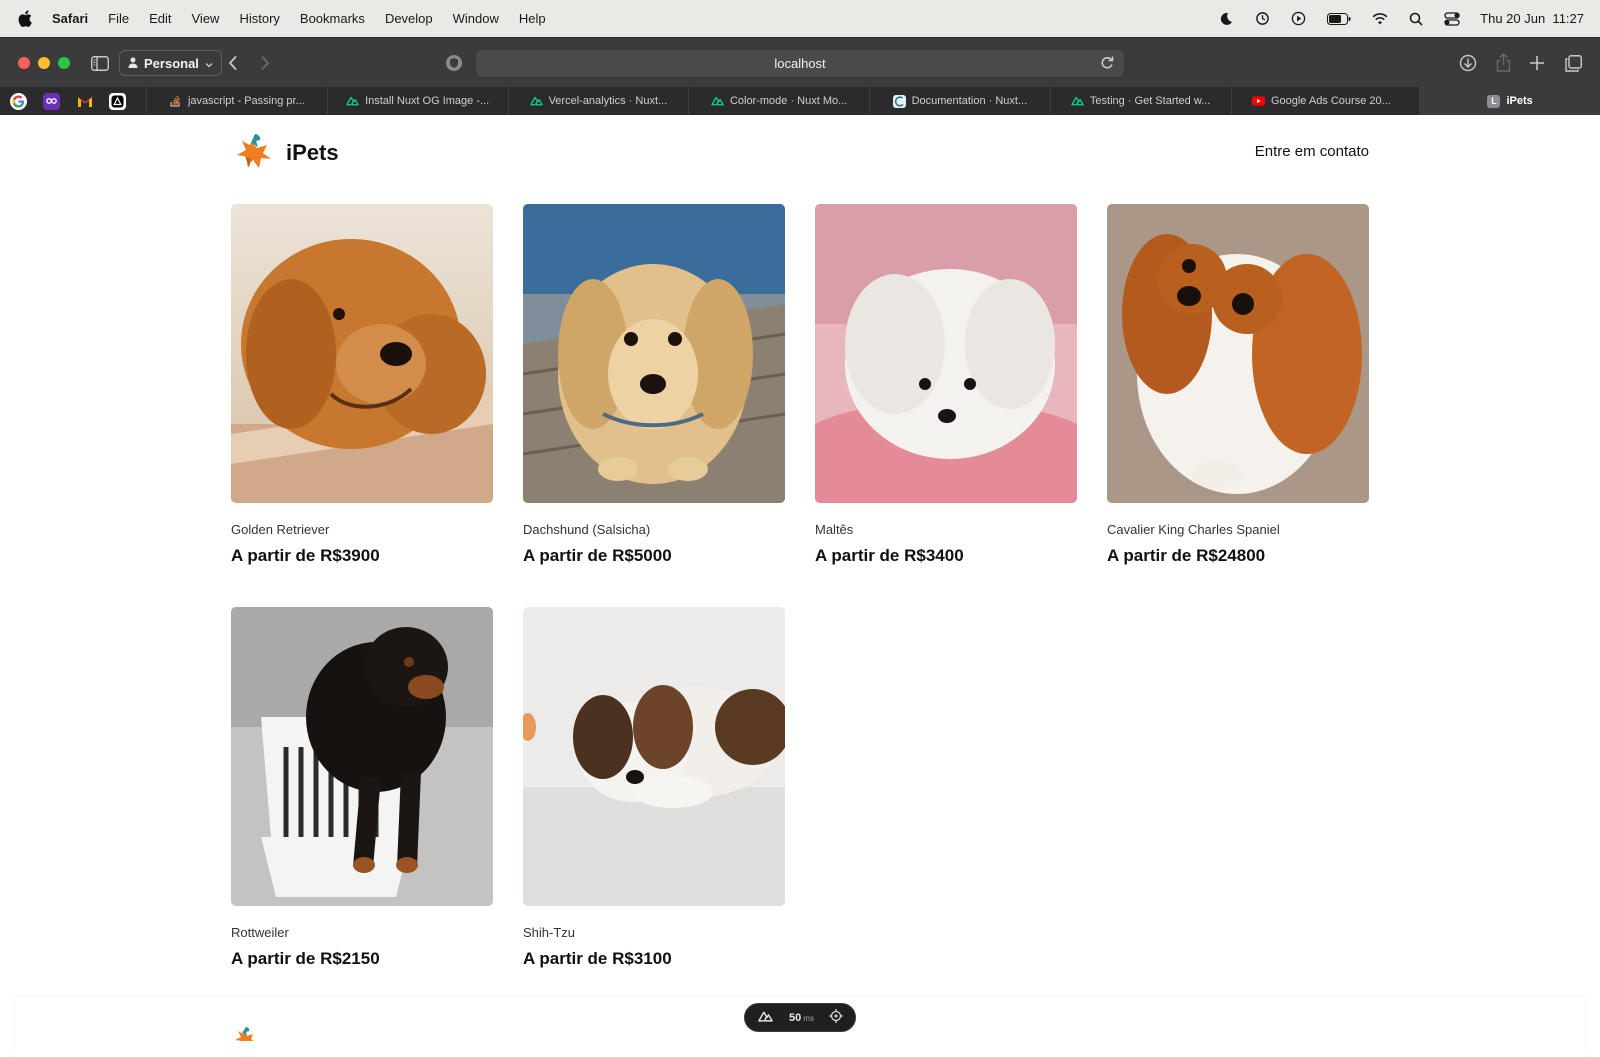  I want to click on pet-breed: Maltês, so click(834, 529).